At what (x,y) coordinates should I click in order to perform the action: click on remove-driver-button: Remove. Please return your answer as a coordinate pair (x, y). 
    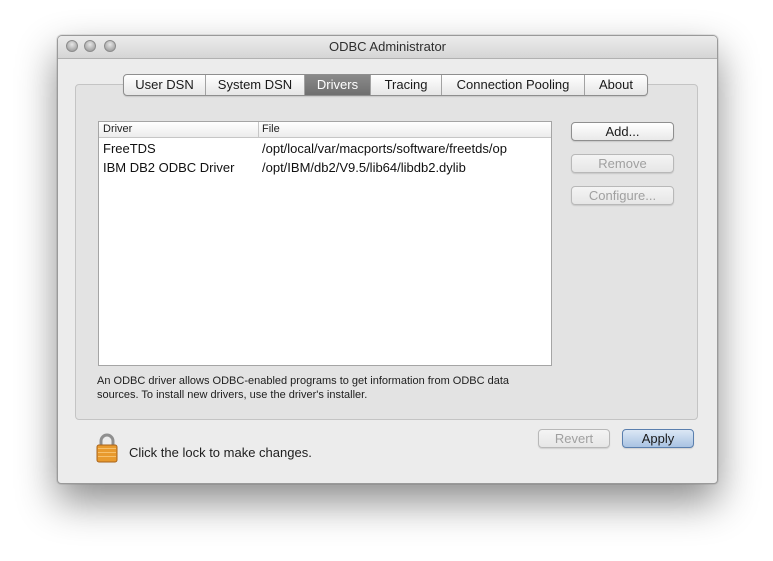
    Looking at the image, I should click on (622, 163).